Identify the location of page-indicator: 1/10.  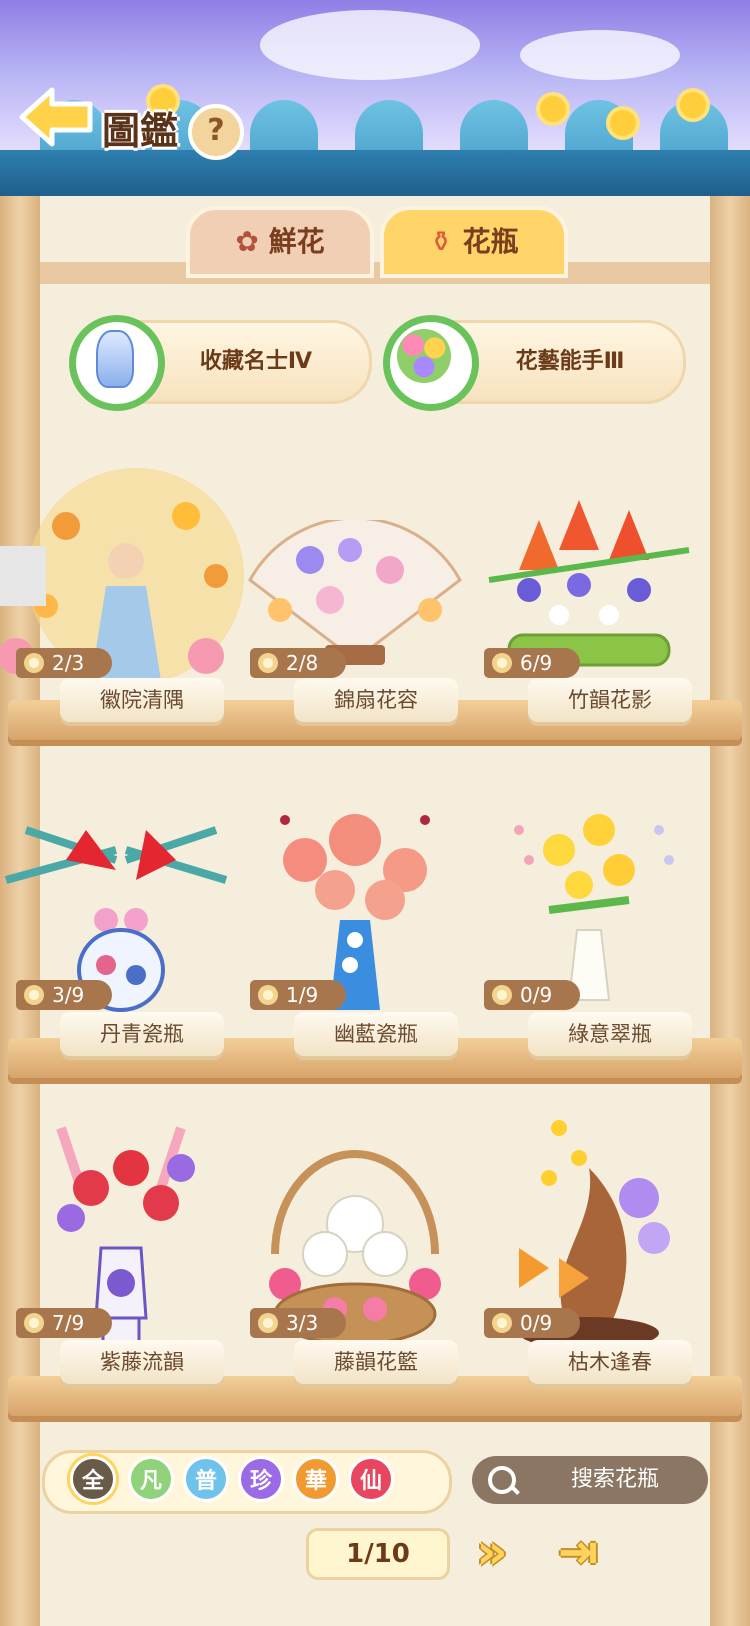
(378, 1554).